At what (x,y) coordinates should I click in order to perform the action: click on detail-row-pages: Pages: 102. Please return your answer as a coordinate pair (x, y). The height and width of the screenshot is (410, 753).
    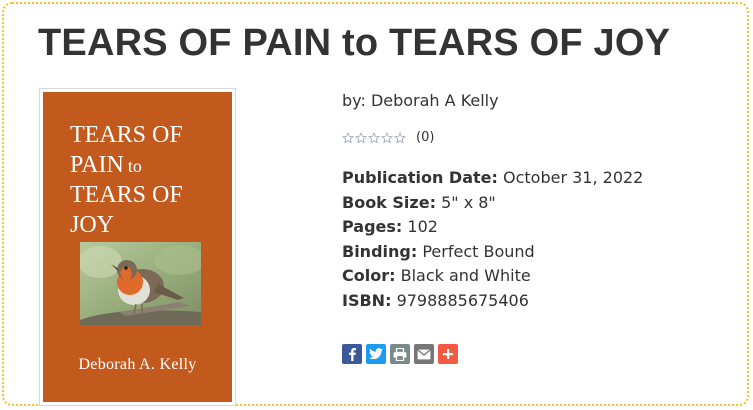
    Looking at the image, I should click on (492, 227).